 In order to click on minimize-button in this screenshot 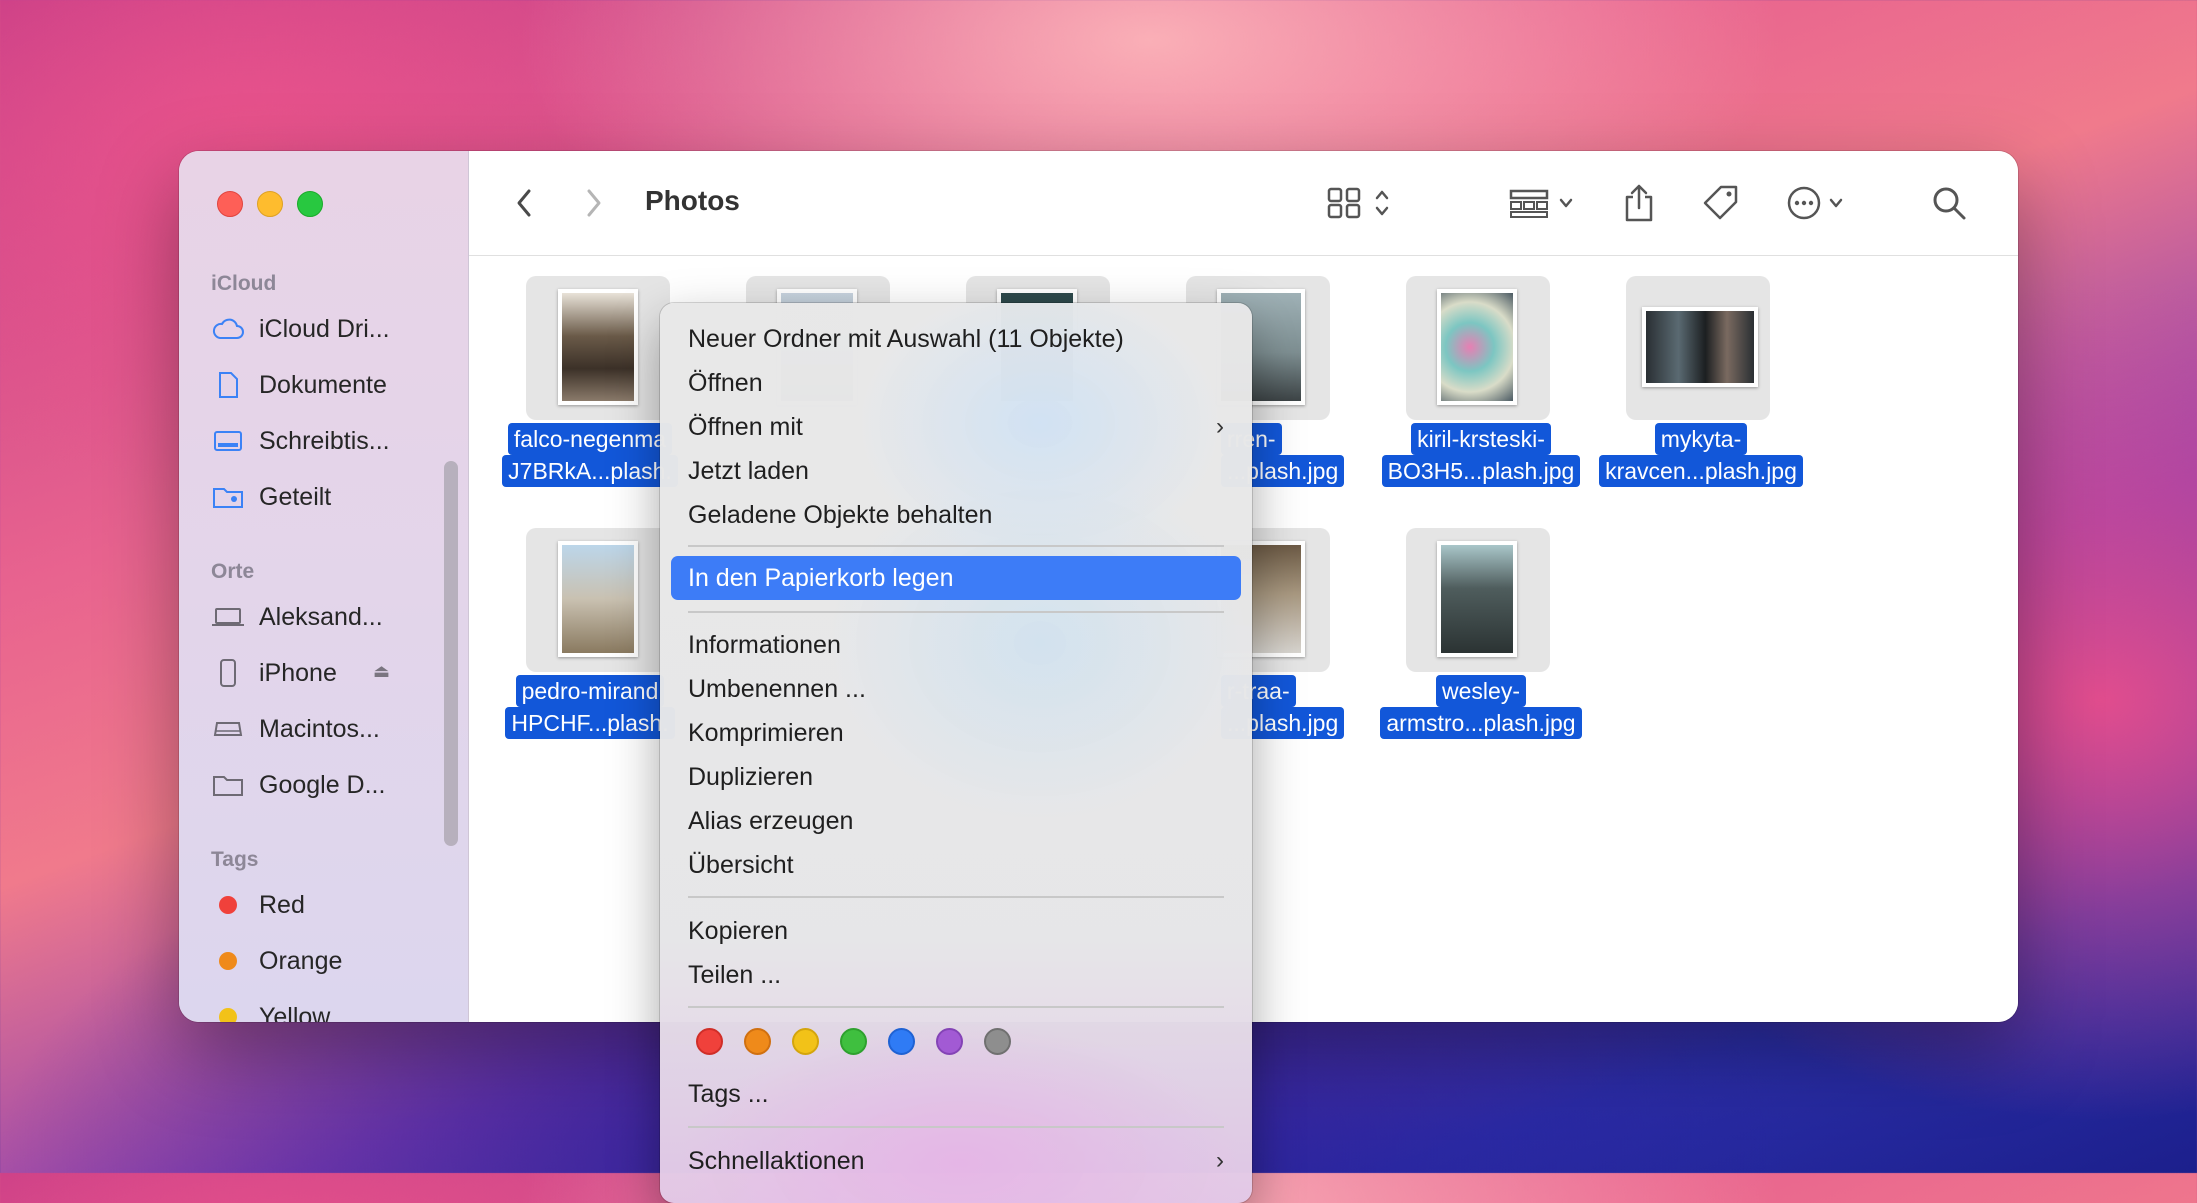, I will do `click(270, 204)`.